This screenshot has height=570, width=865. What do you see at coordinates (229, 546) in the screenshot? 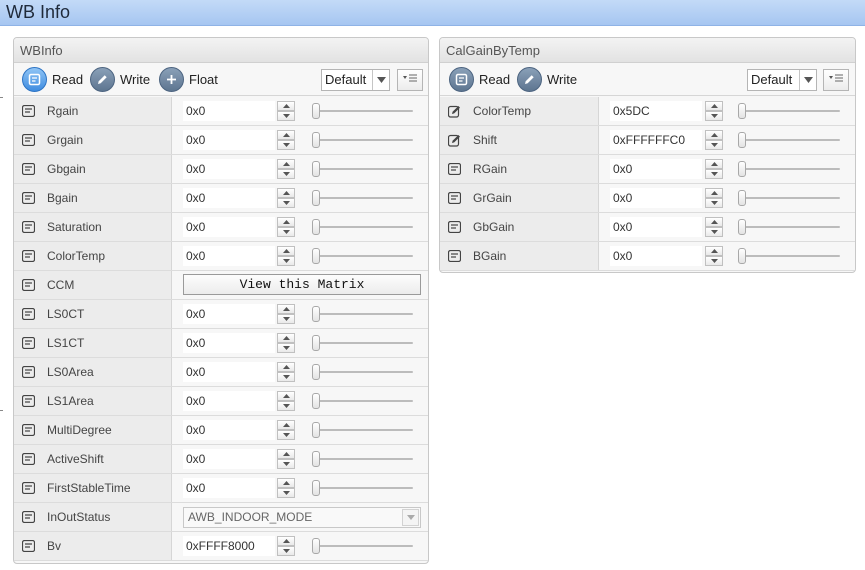
I see `value-input: 0xFFFF8000` at bounding box center [229, 546].